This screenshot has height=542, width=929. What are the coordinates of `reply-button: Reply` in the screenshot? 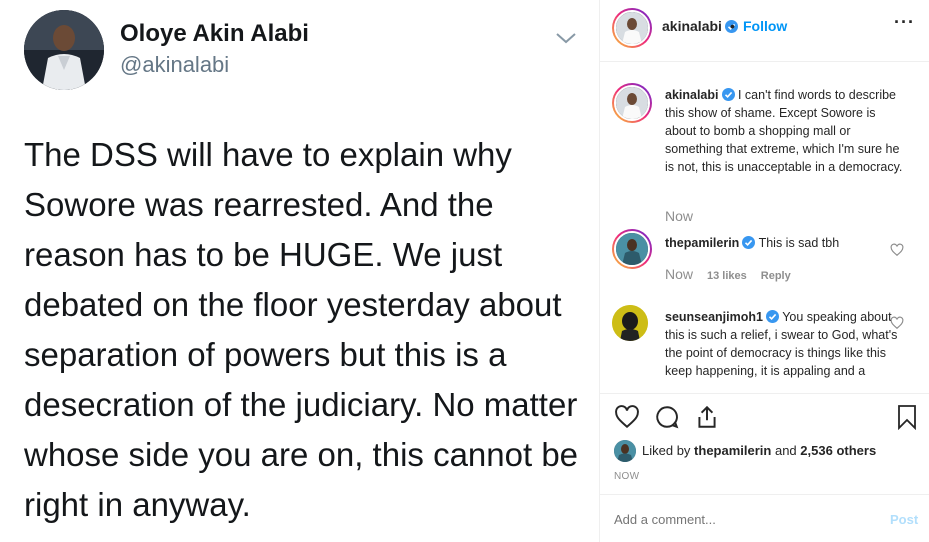 It's located at (776, 276).